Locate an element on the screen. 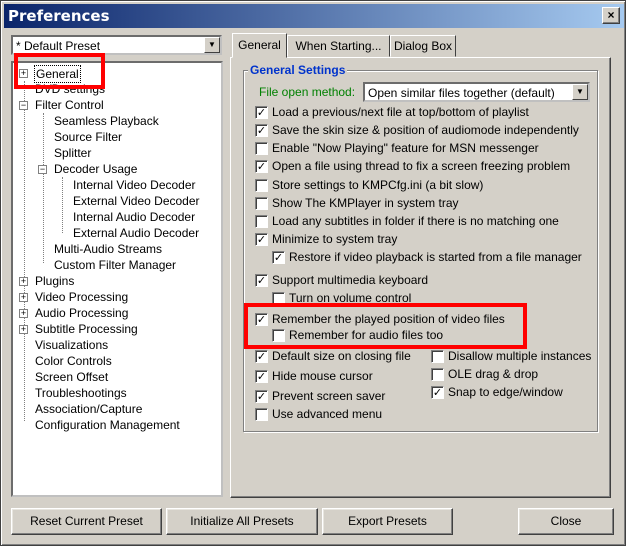 This screenshot has height=546, width=626. tree-item-visualizations: Visualizations is located at coordinates (71, 345).